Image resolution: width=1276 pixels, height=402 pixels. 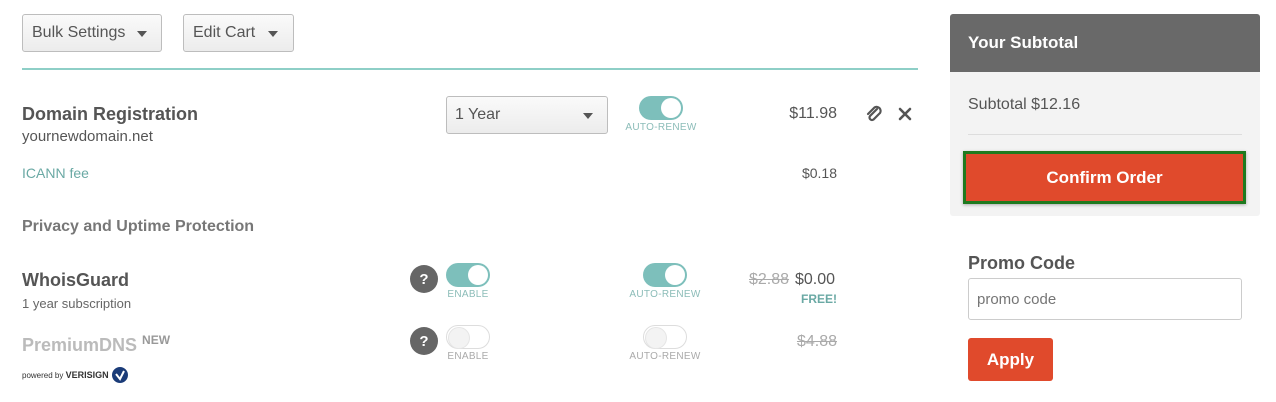 What do you see at coordinates (156, 340) in the screenshot?
I see `premiumdns-new-badge: NEW` at bounding box center [156, 340].